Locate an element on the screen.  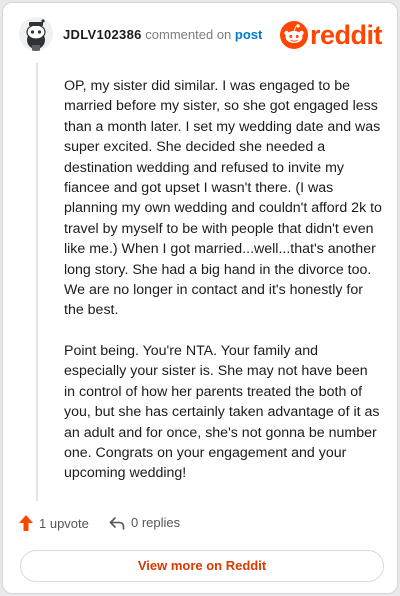
comment-footer: 1 upvote 0 replies is located at coordinates (199, 526).